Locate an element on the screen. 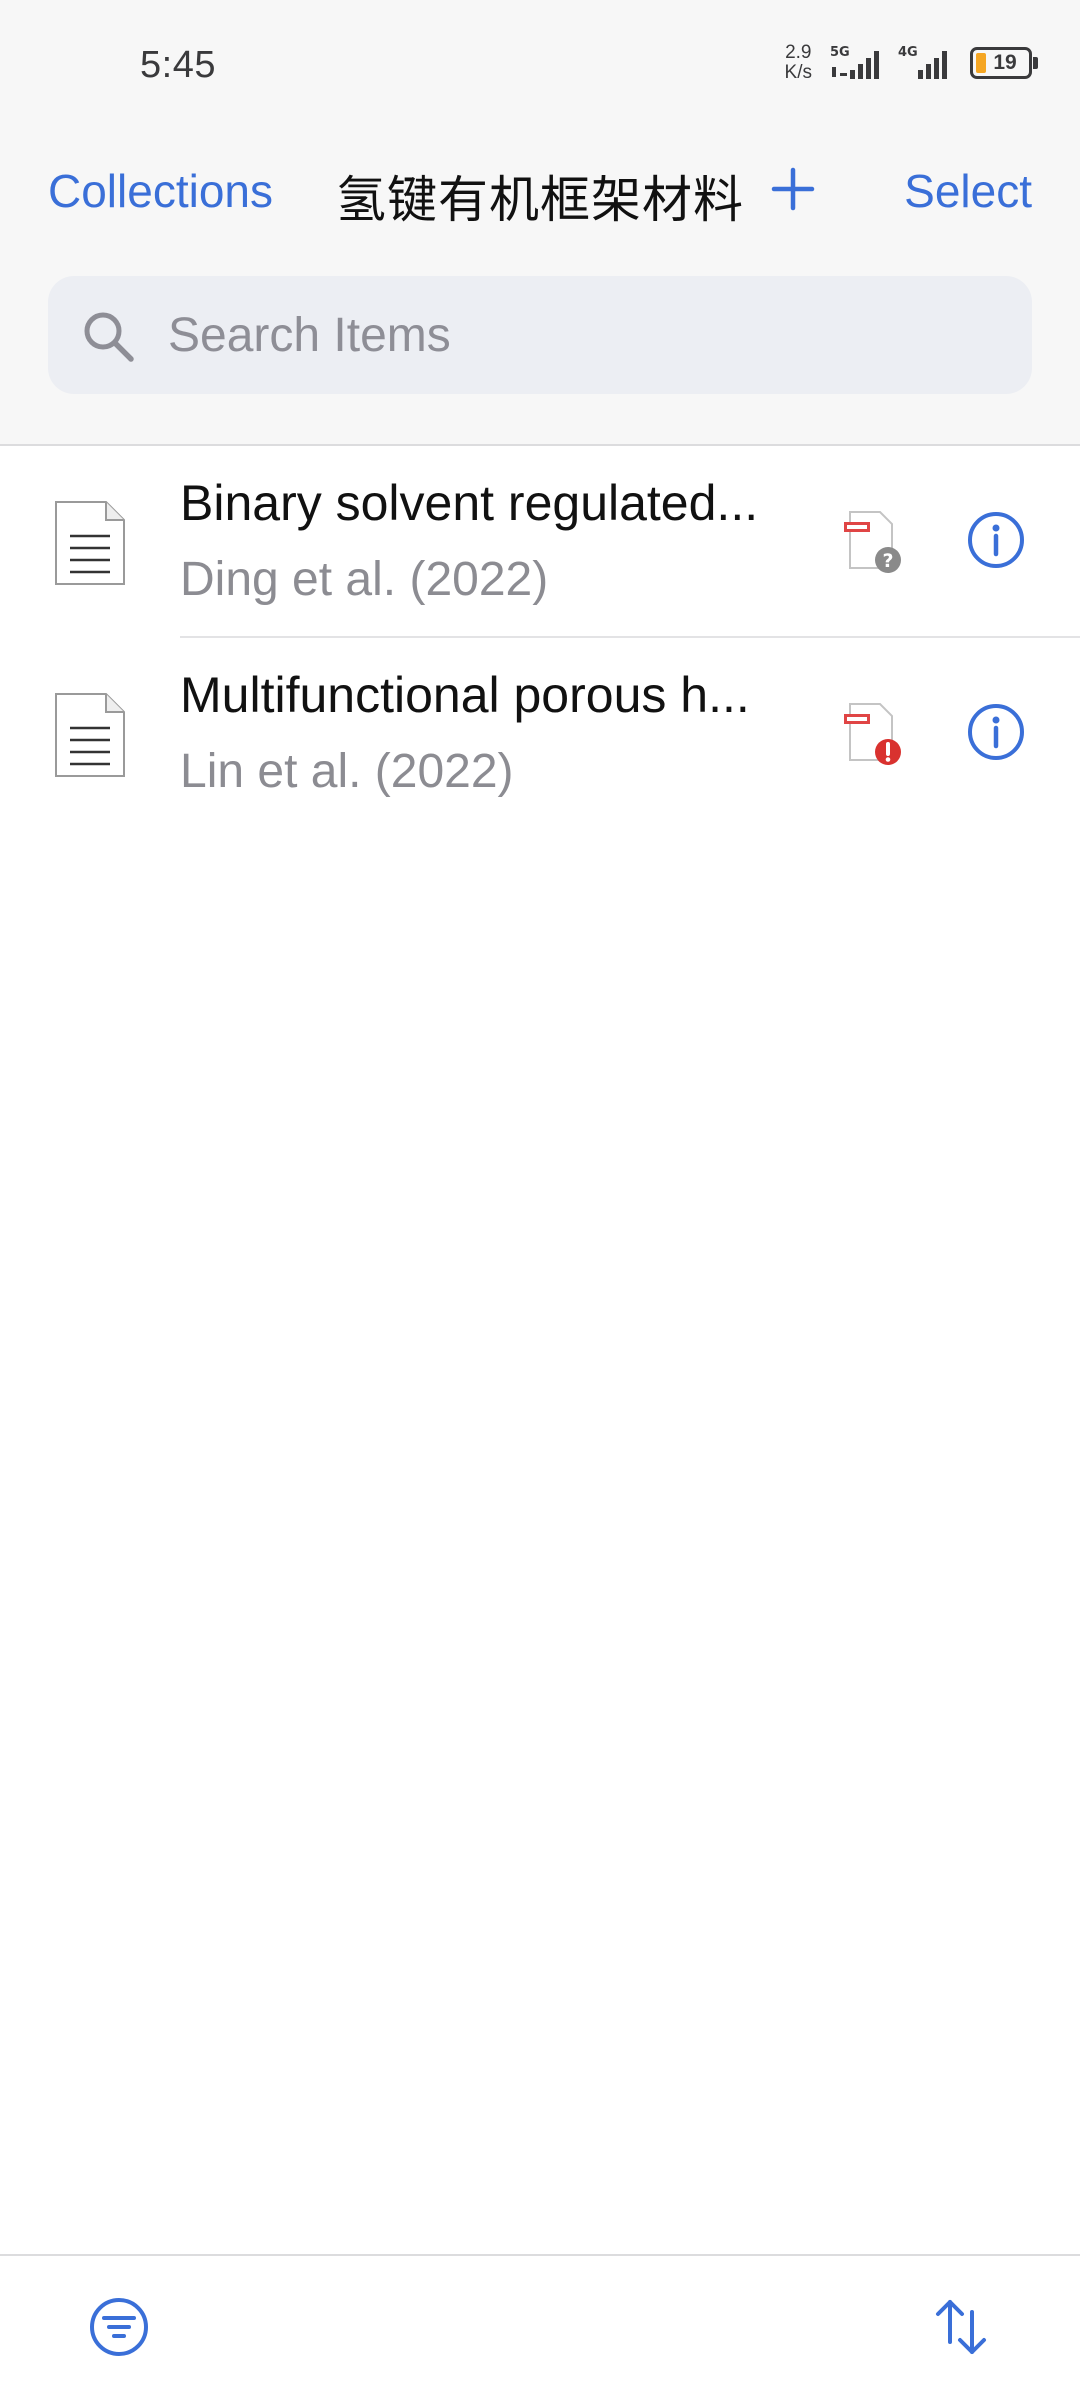  collections-back-button: Collections is located at coordinates (160, 191).